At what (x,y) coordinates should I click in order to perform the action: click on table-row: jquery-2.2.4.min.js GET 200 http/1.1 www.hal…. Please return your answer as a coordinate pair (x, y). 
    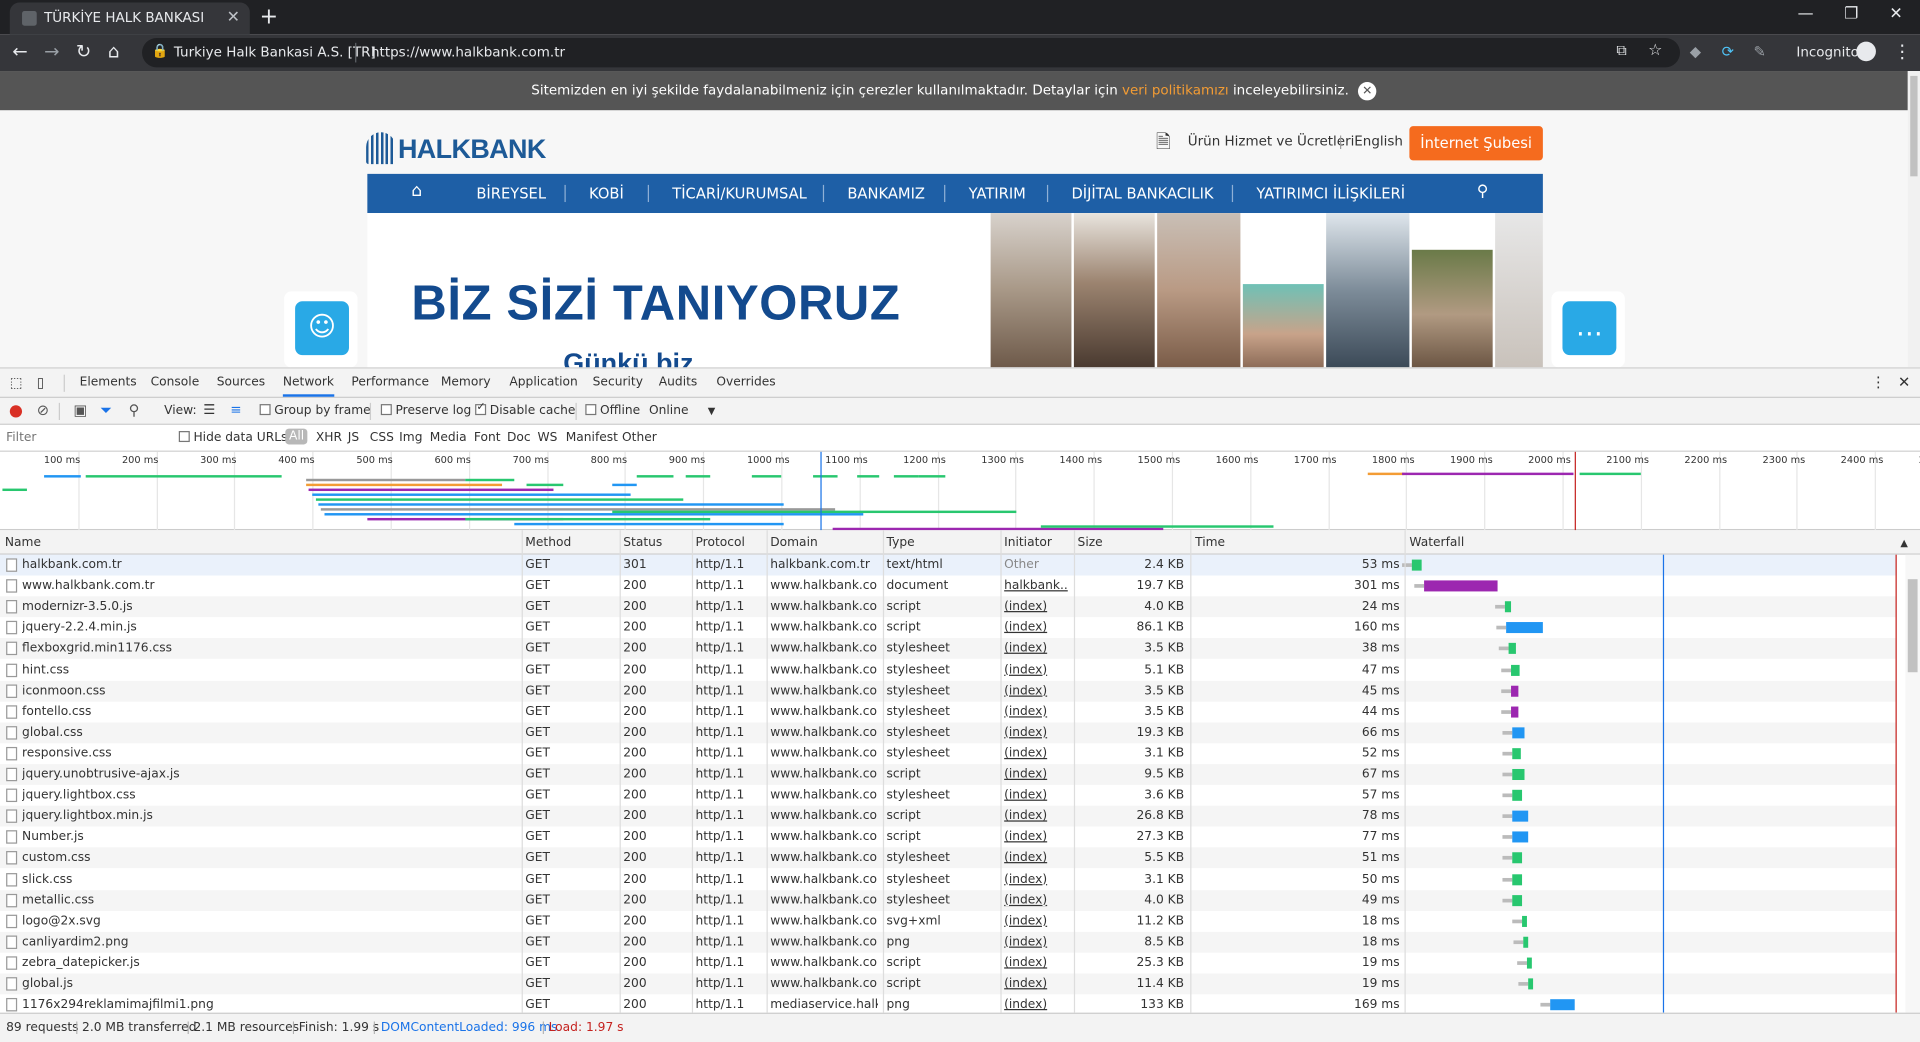
    Looking at the image, I should click on (948, 628).